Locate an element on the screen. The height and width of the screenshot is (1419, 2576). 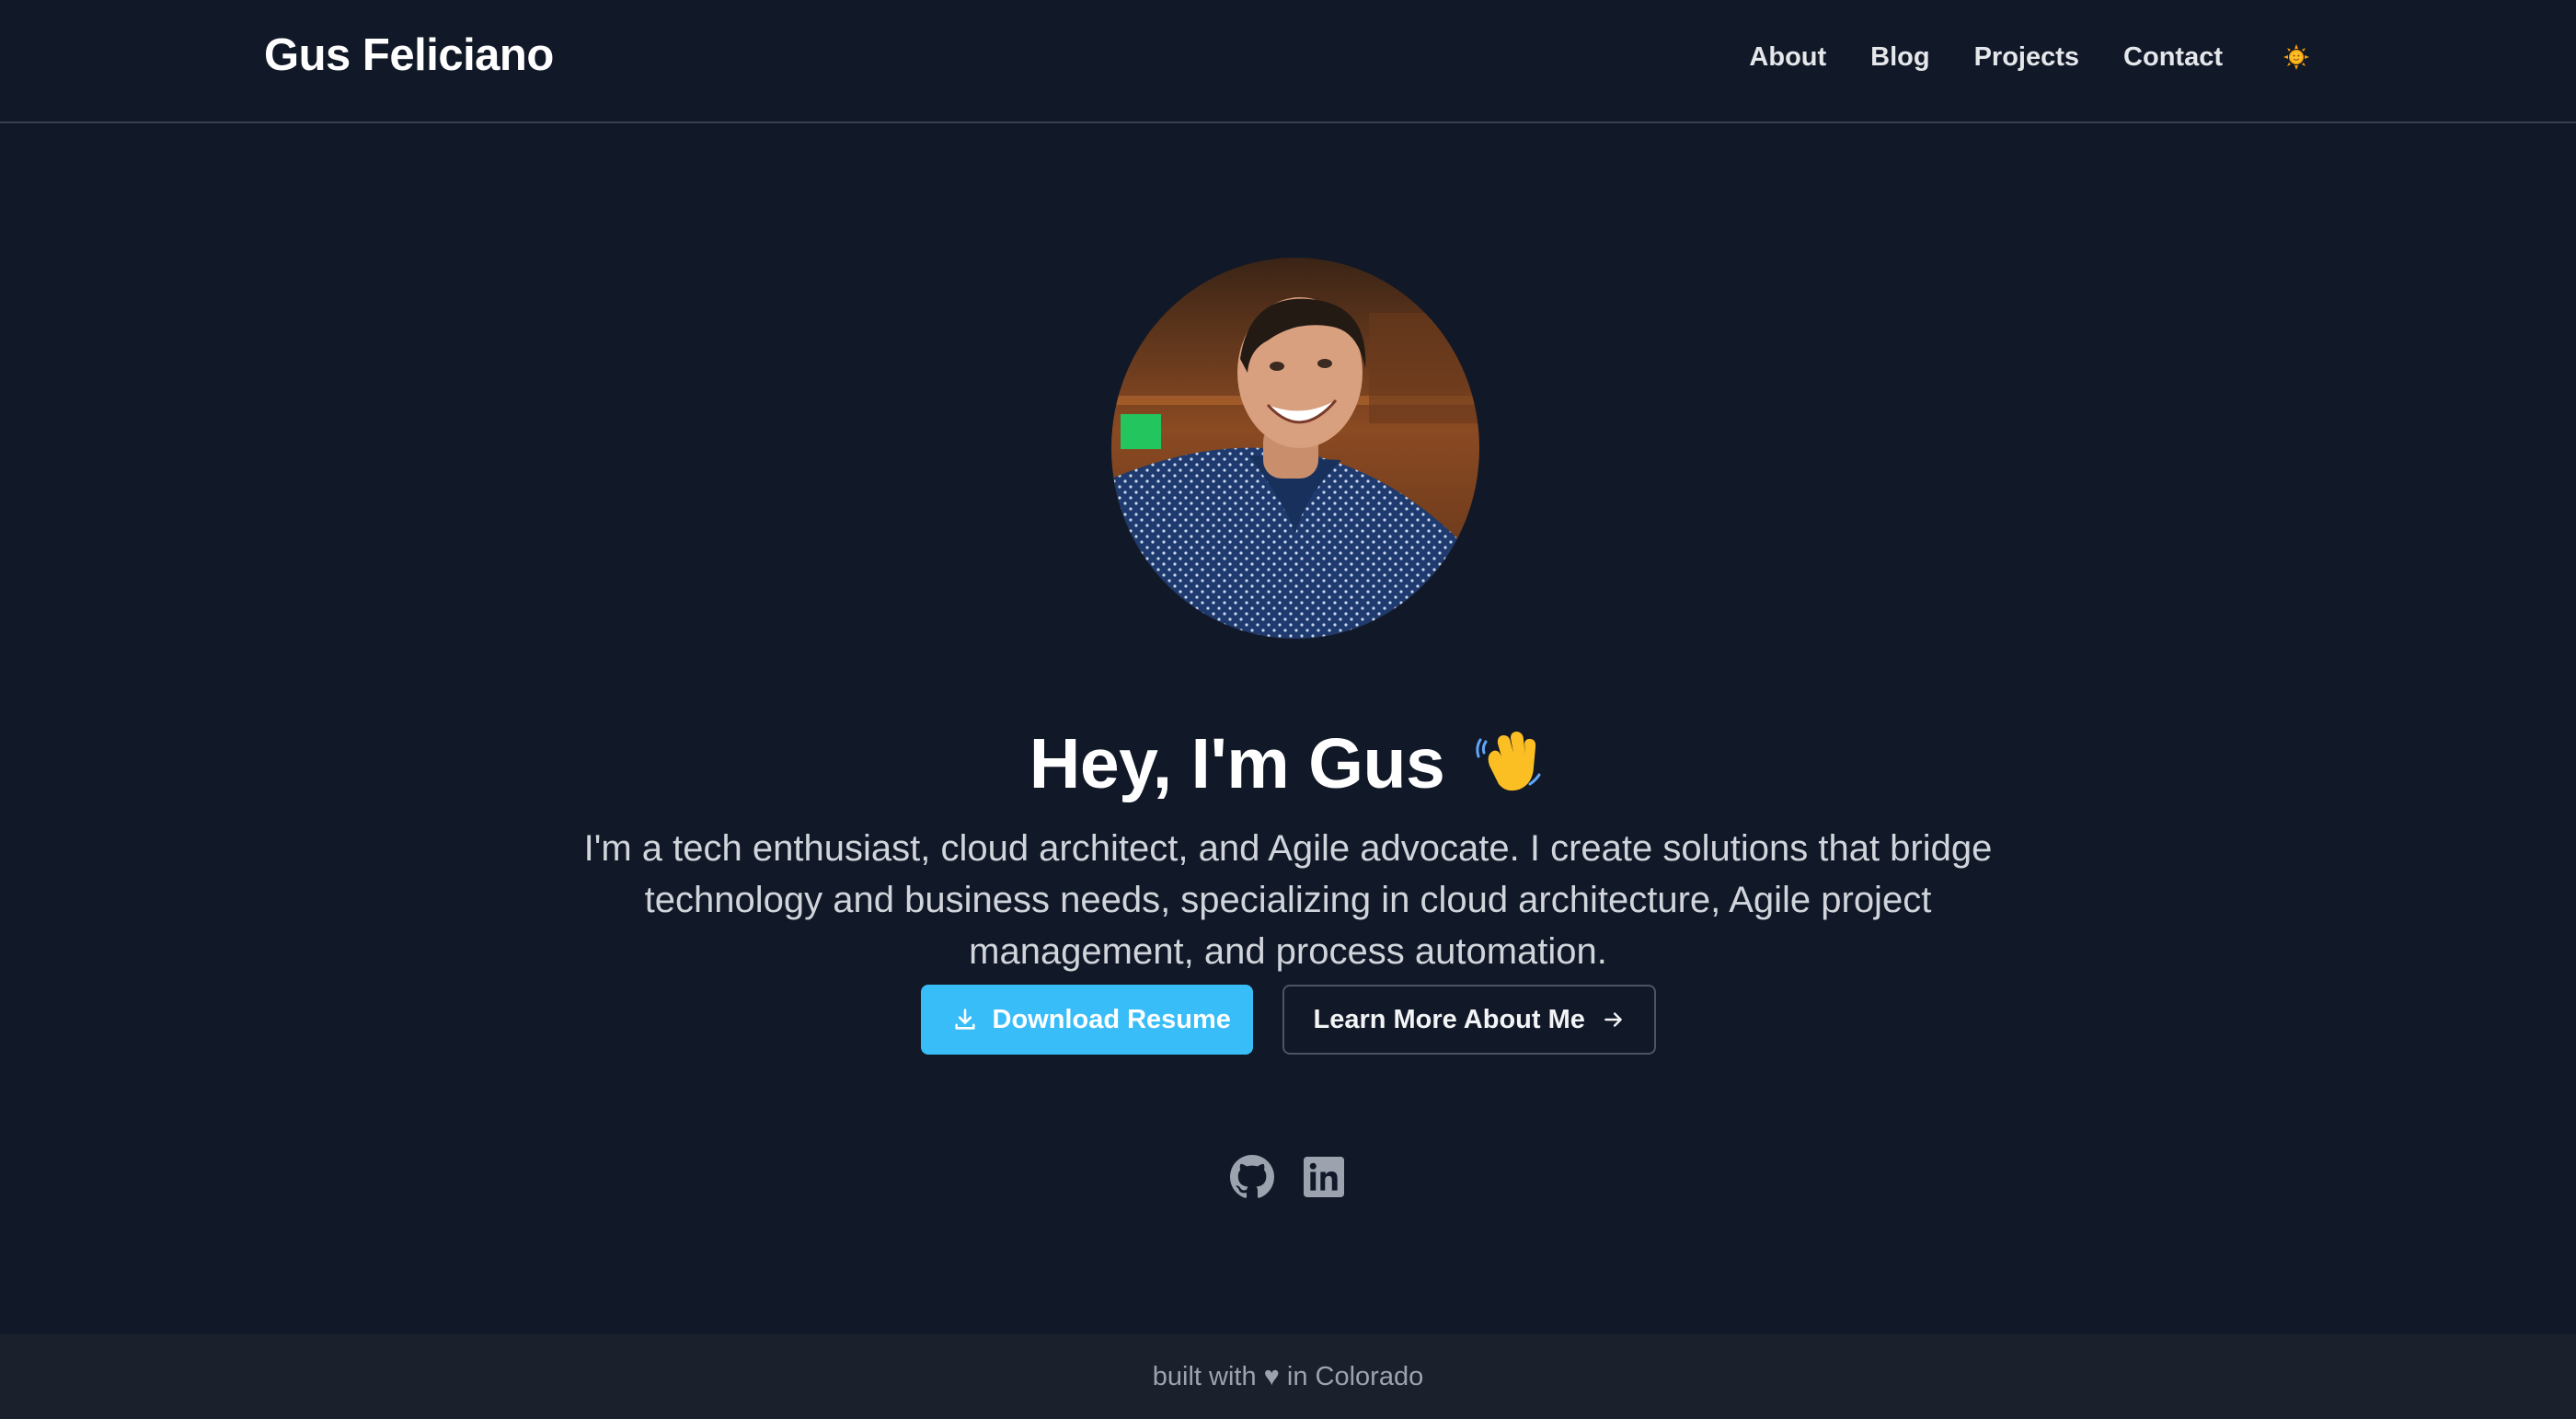
waving-hand-icon is located at coordinates (1510, 760).